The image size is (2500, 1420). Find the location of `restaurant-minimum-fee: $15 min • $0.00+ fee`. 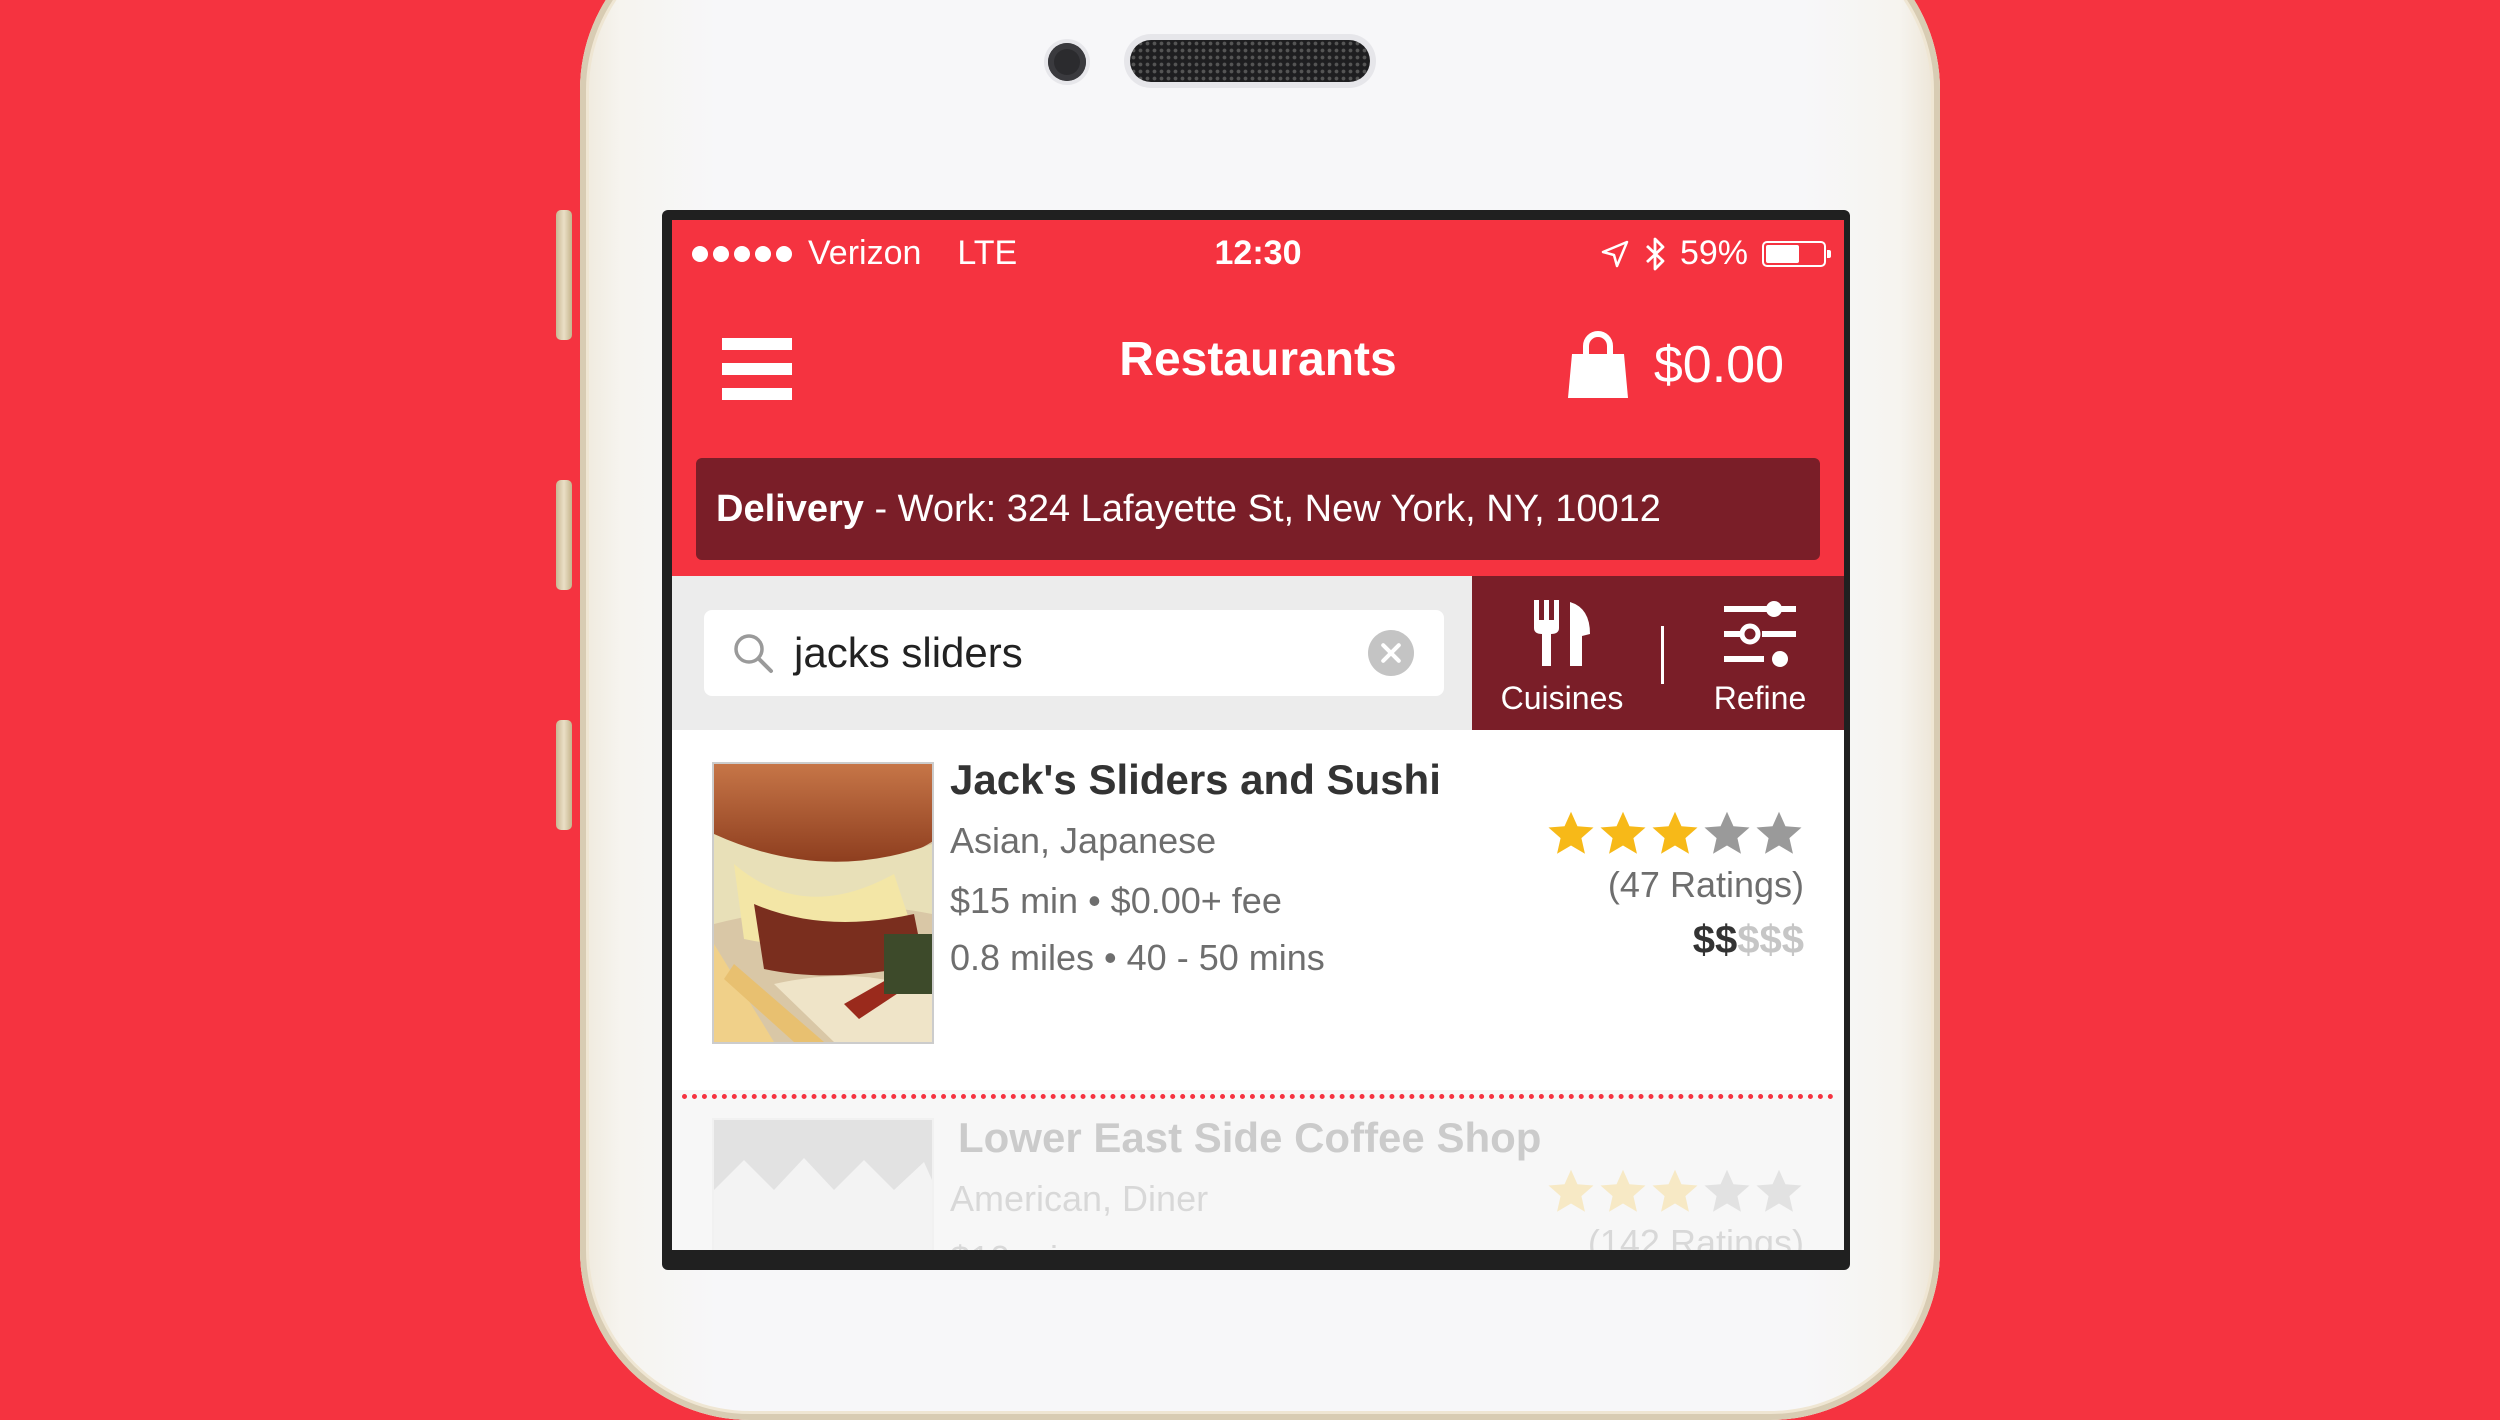

restaurant-minimum-fee: $15 min • $0.00+ fee is located at coordinates (1116, 900).